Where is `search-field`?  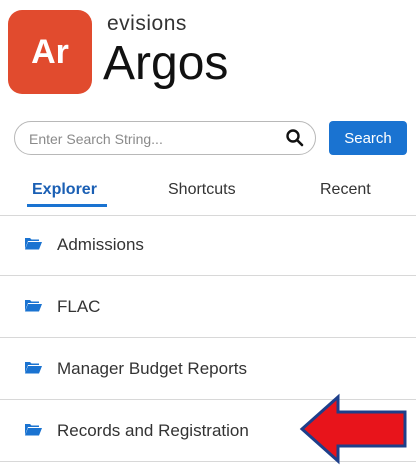 search-field is located at coordinates (165, 138).